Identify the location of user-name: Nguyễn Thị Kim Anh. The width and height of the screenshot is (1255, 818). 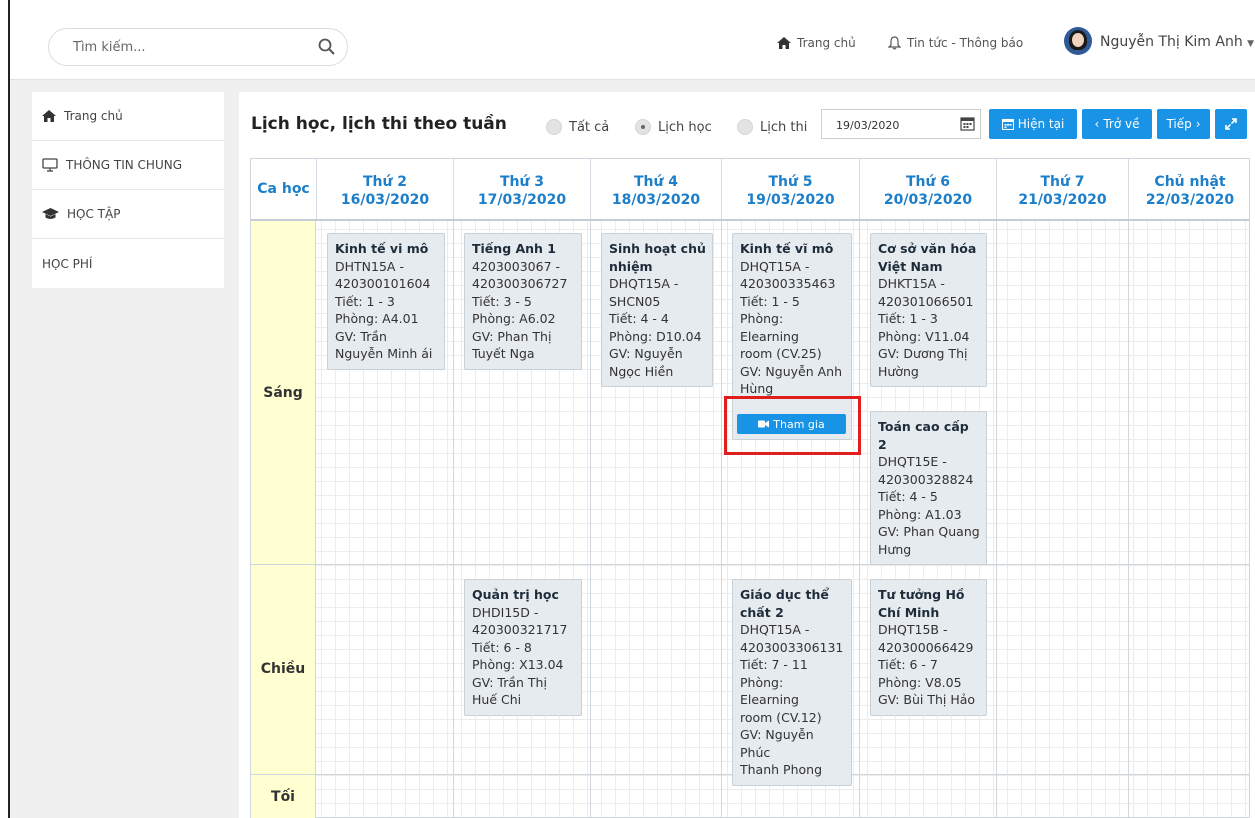
(1171, 42).